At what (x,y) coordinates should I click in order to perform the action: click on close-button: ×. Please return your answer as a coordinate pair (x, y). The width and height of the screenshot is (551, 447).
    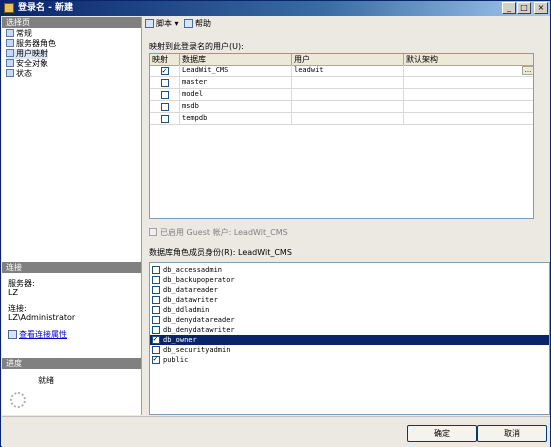
    Looking at the image, I should click on (541, 8).